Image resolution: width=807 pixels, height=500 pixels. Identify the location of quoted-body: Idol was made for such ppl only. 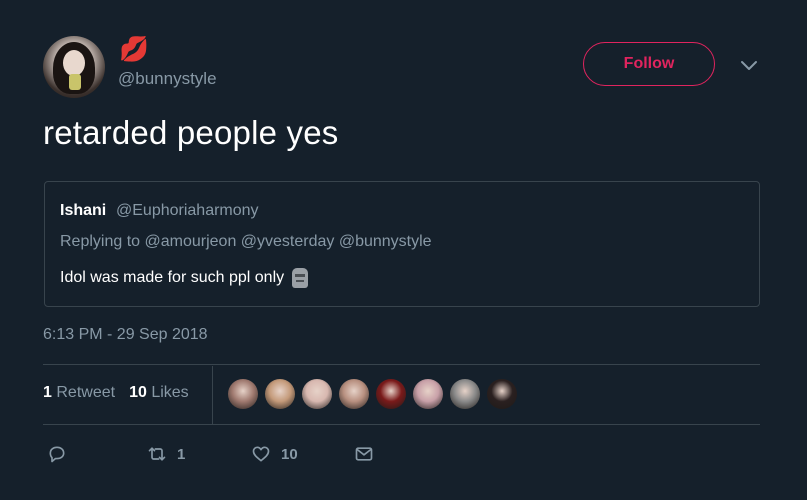
(184, 278).